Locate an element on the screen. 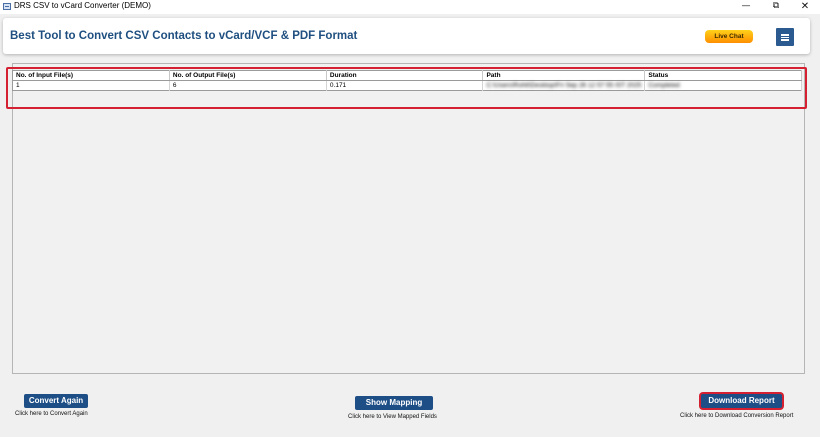 The image size is (820, 437). close-button: ✕ is located at coordinates (805, 7).